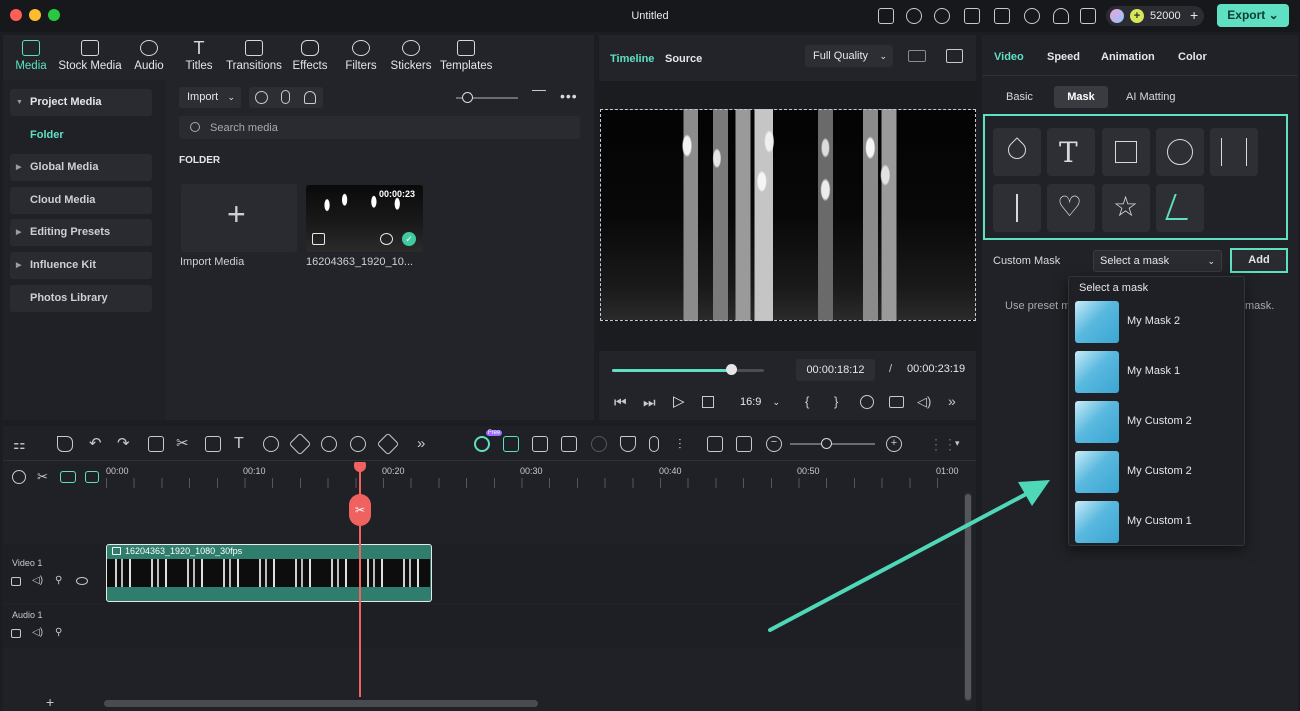 This screenshot has width=1300, height=711. I want to click on auto-enhance-icon, so click(599, 444).